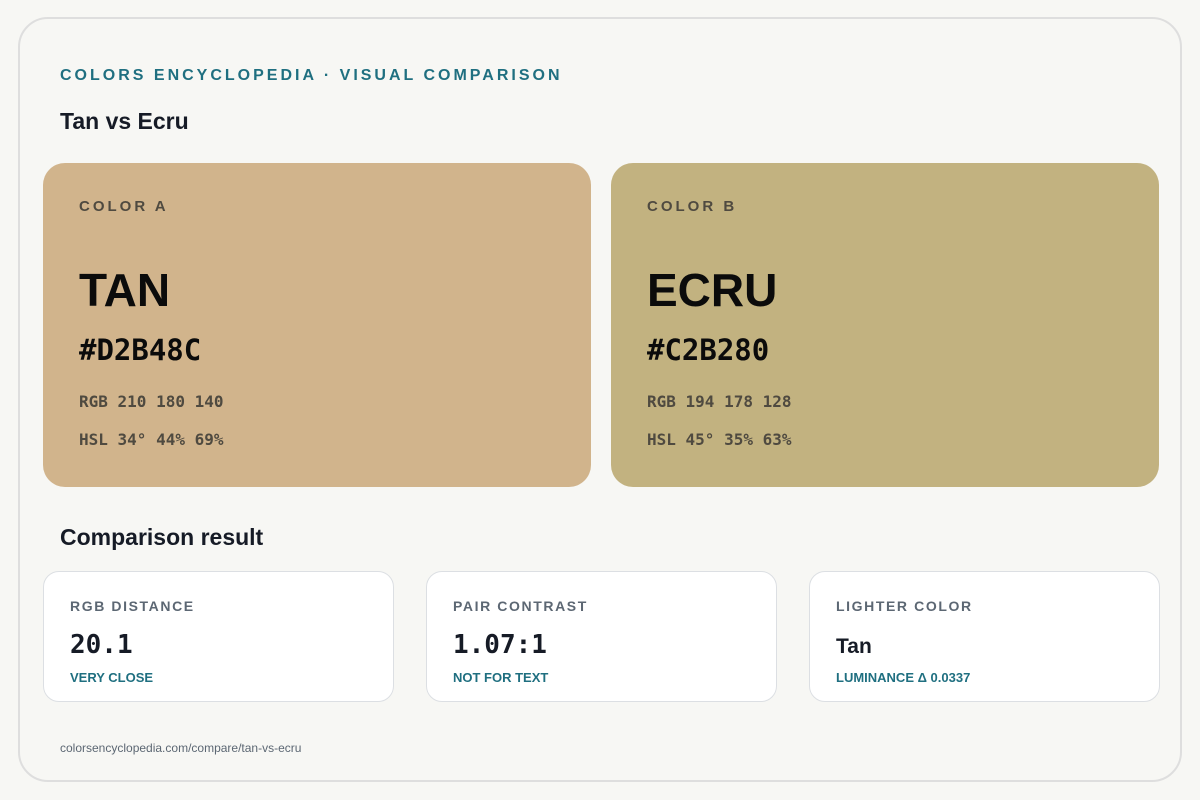 This screenshot has width=1200, height=800. Describe the element at coordinates (162, 537) in the screenshot. I see `comparison-title: Comparison result` at that location.